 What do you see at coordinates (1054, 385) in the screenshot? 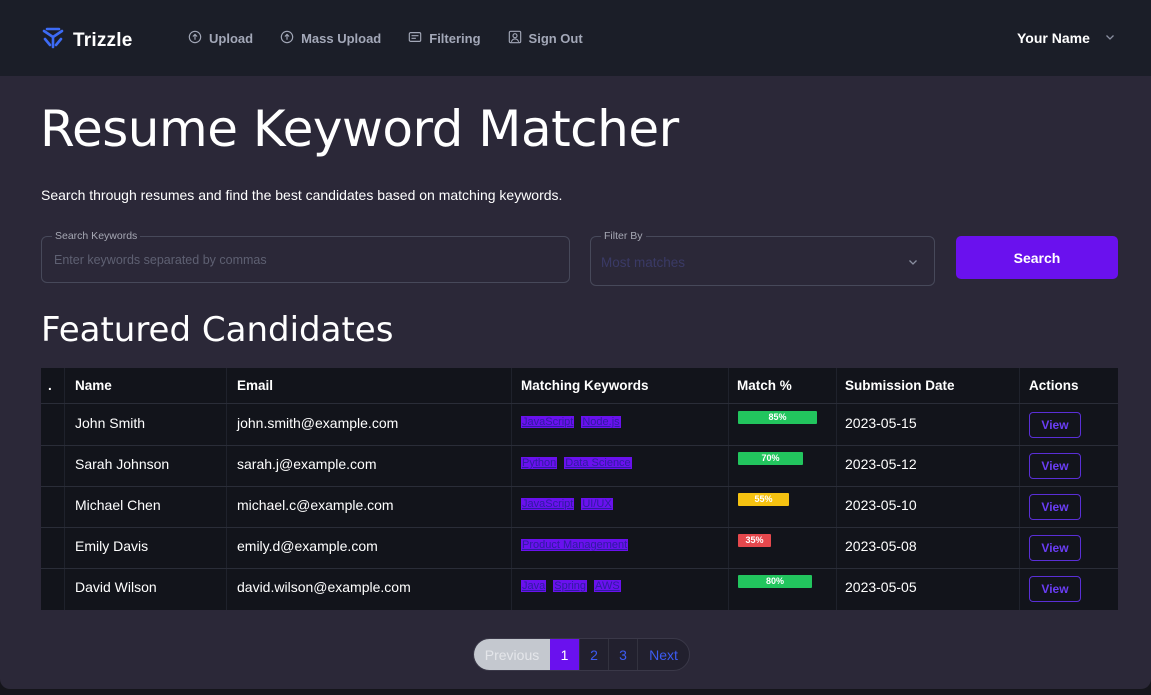
I see `column-header-actions: Actions` at bounding box center [1054, 385].